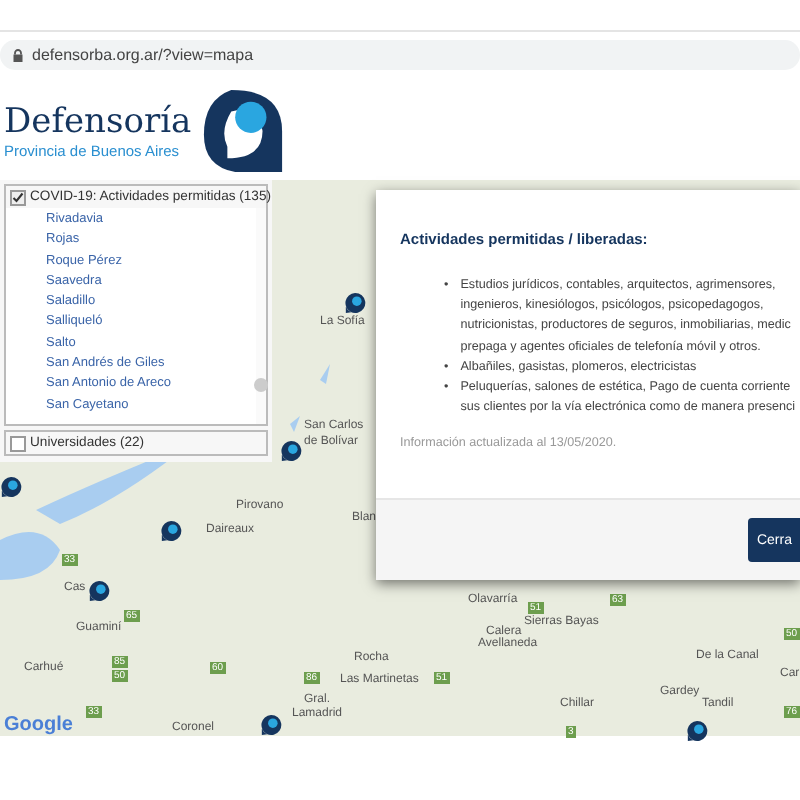  I want to click on lock-icon, so click(18, 55).